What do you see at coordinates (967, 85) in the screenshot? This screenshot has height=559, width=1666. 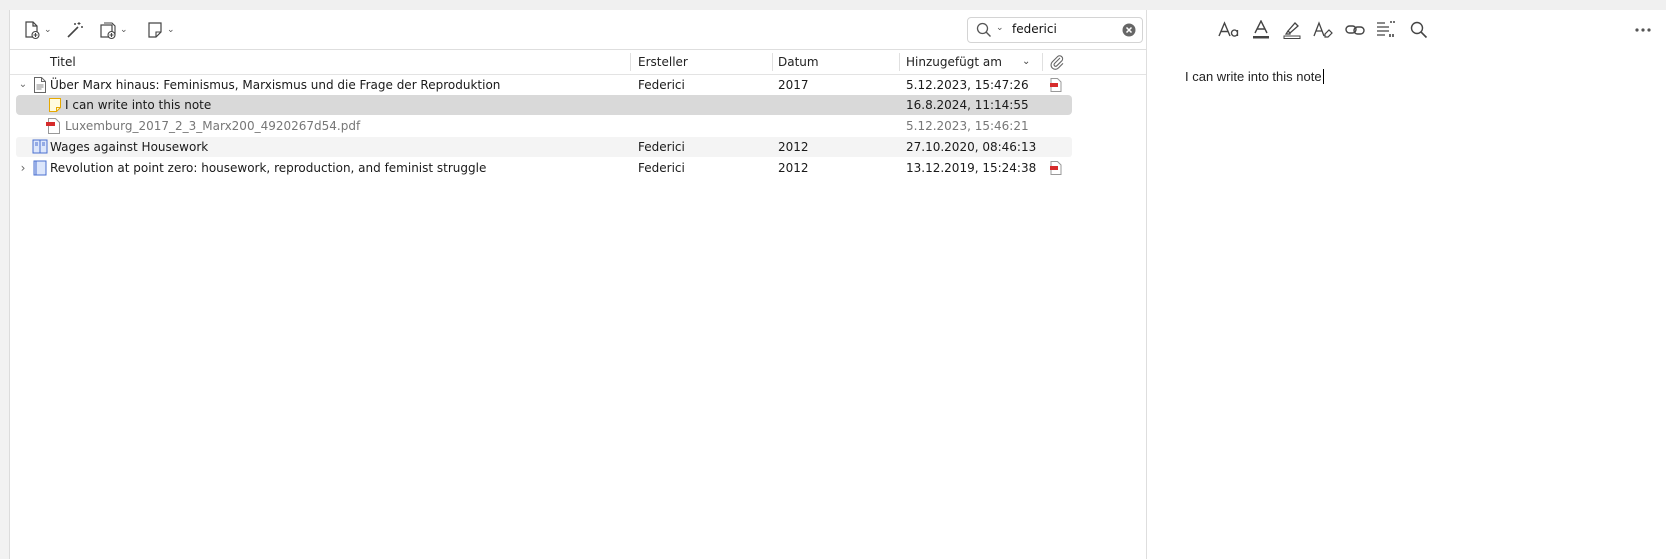 I see `item-date-added: 5.12.2023, 15:47:26` at bounding box center [967, 85].